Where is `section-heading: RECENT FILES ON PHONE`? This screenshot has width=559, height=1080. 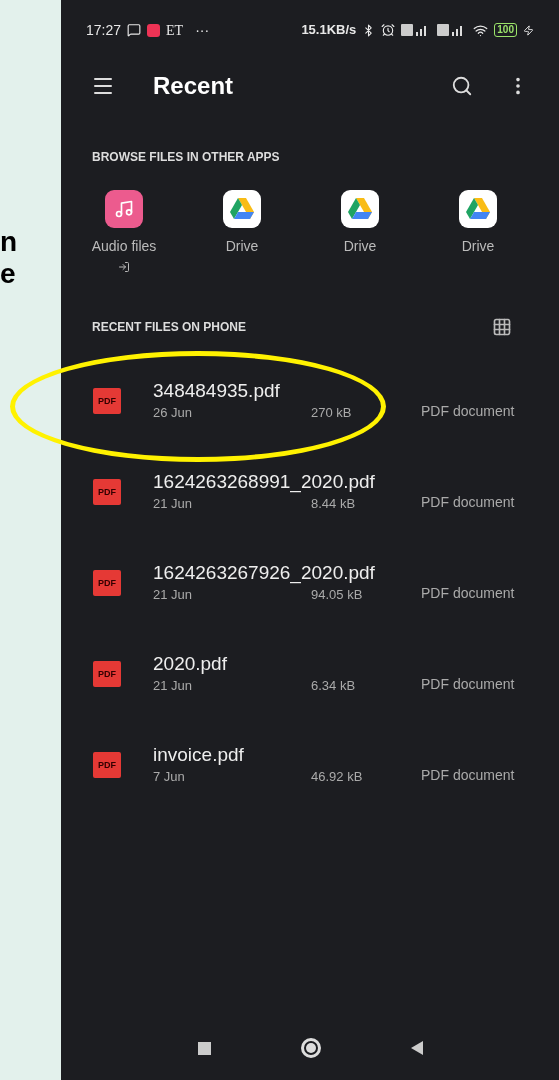
section-heading: RECENT FILES ON PHONE is located at coordinates (169, 327).